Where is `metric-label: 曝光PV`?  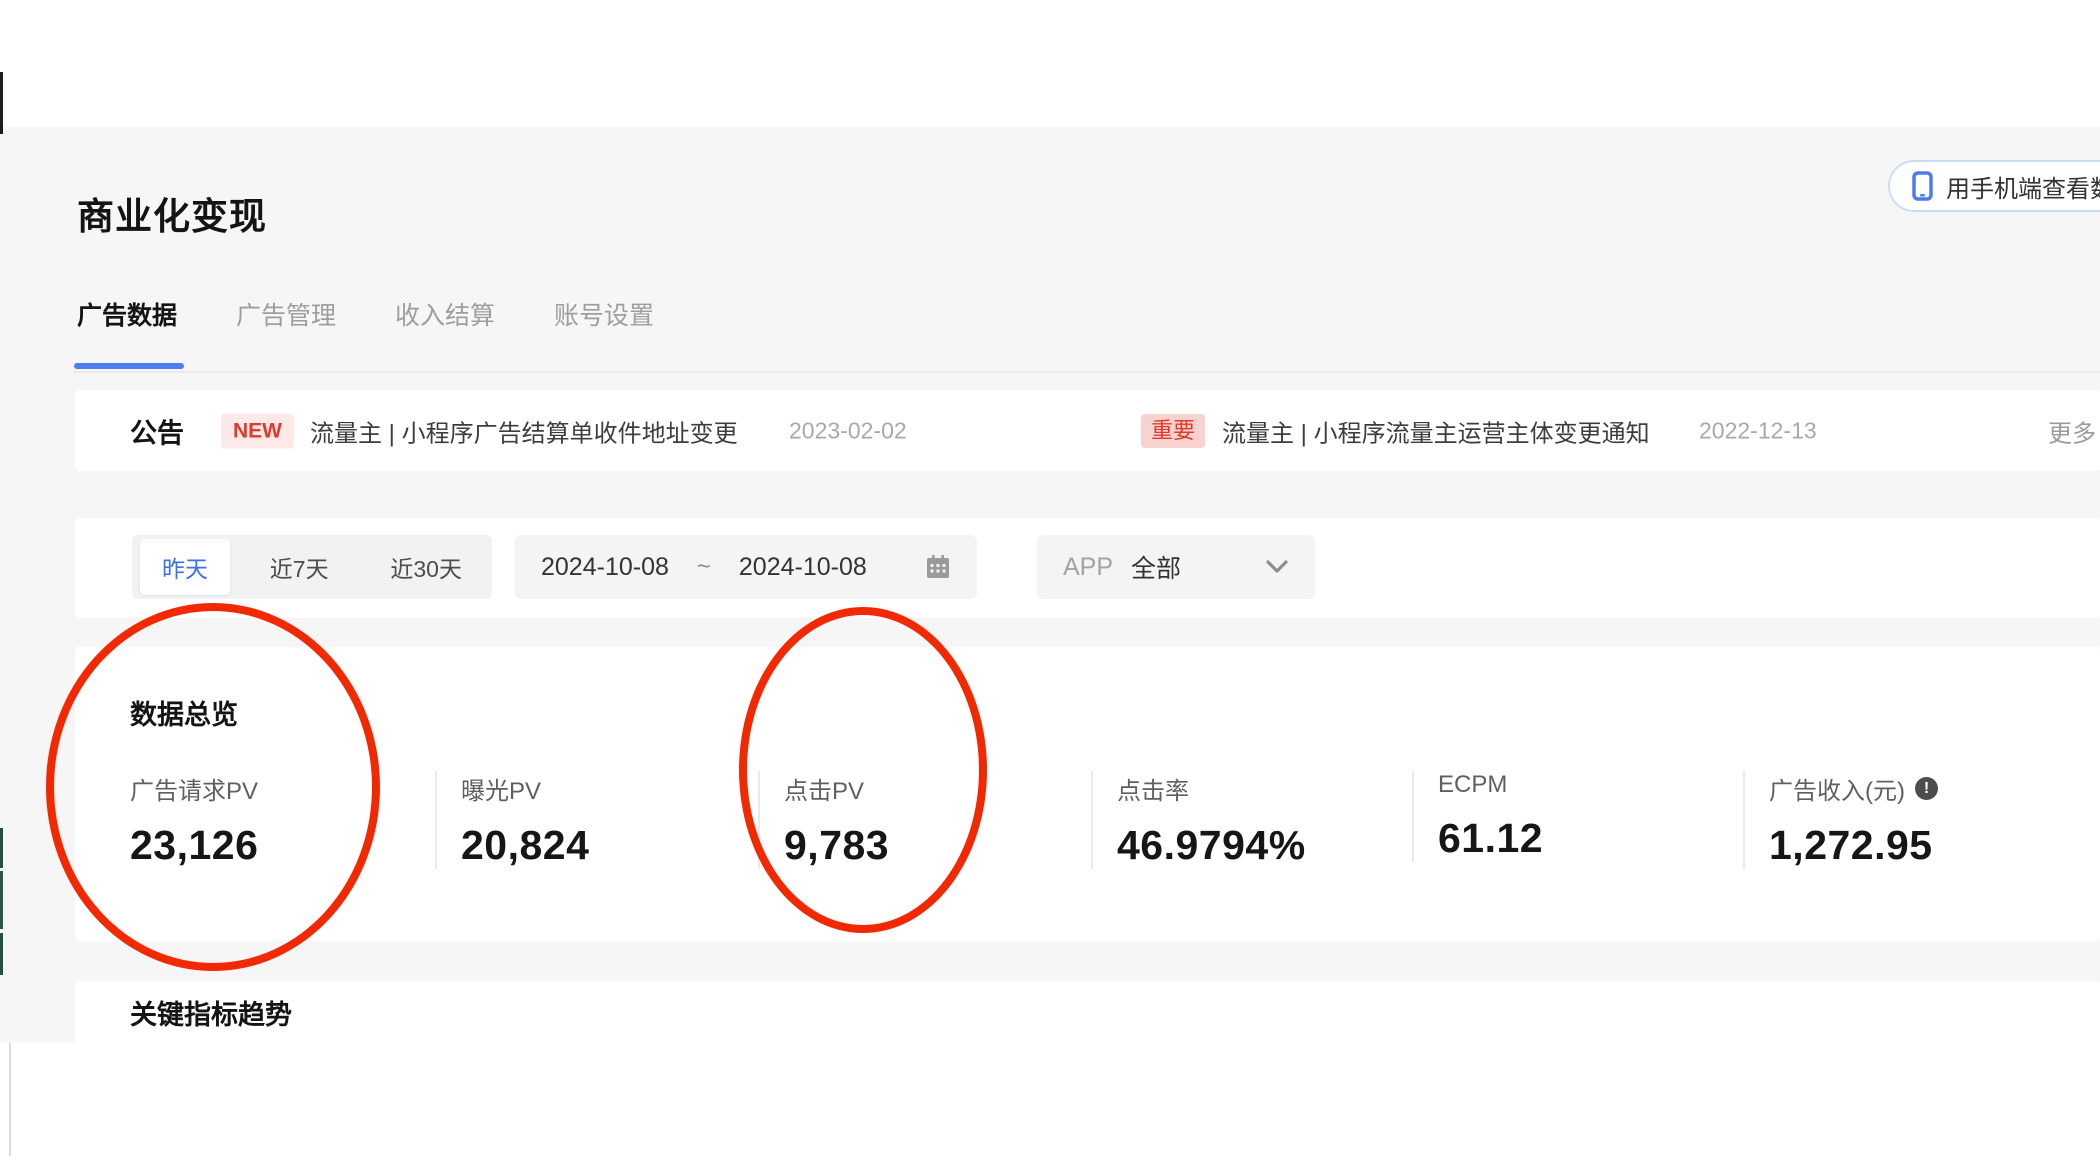
metric-label: 曝光PV is located at coordinates (501, 791).